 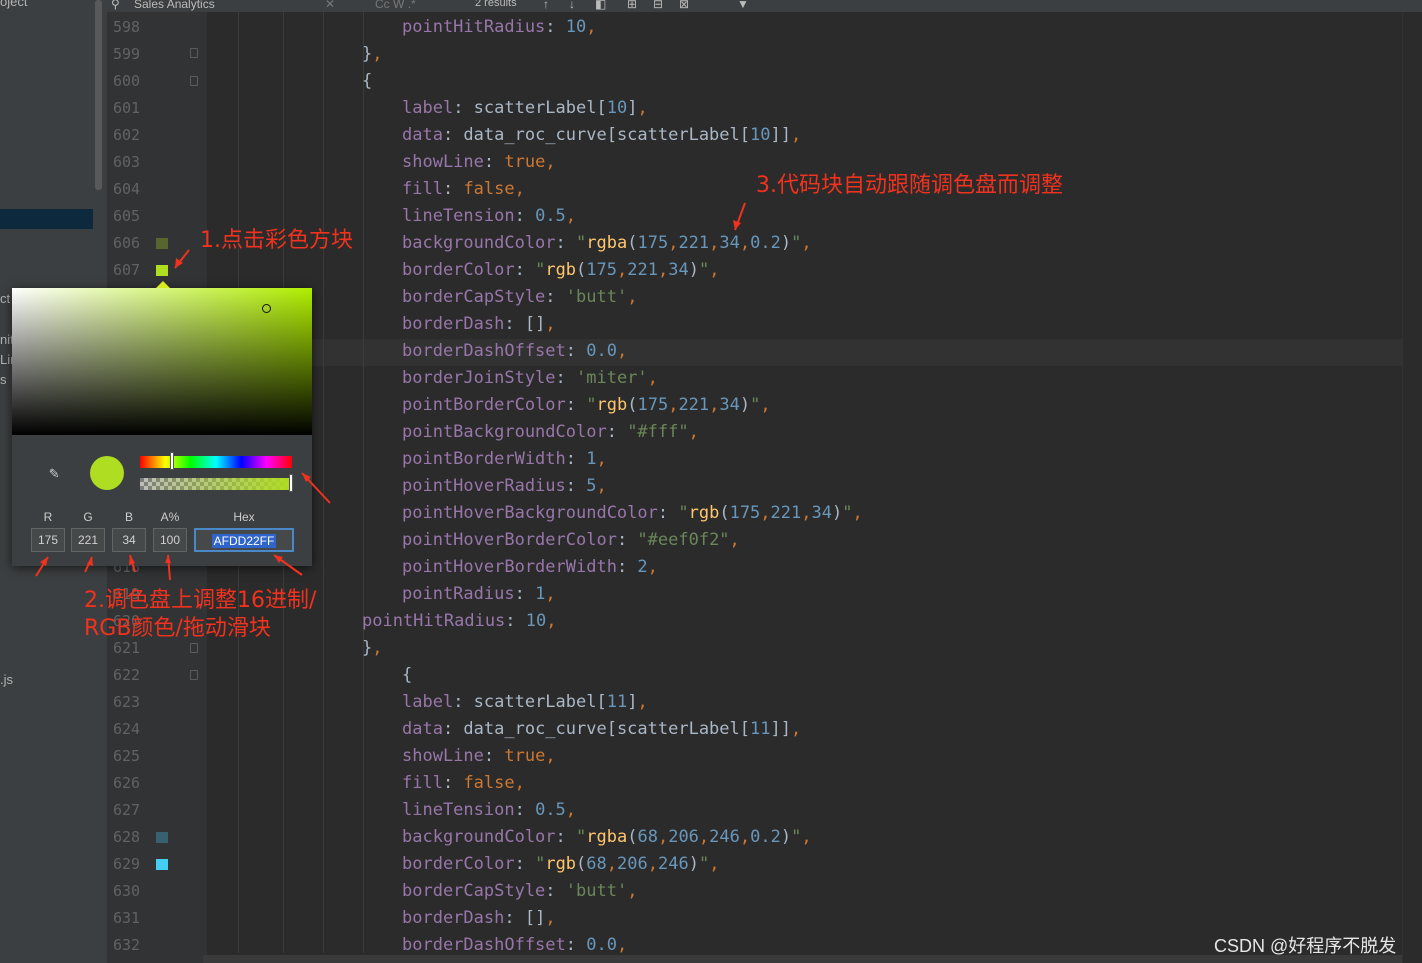 I want to click on arrowhead-r, so click(x=44, y=561).